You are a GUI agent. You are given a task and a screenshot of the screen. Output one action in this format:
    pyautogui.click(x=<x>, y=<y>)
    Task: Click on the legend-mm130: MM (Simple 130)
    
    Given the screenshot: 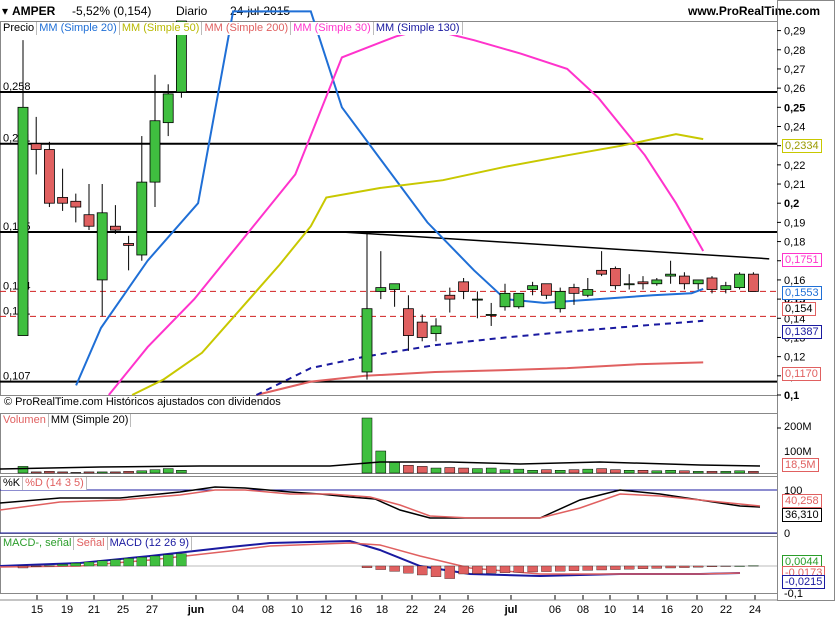 What is the action you would take?
    pyautogui.click(x=418, y=28)
    